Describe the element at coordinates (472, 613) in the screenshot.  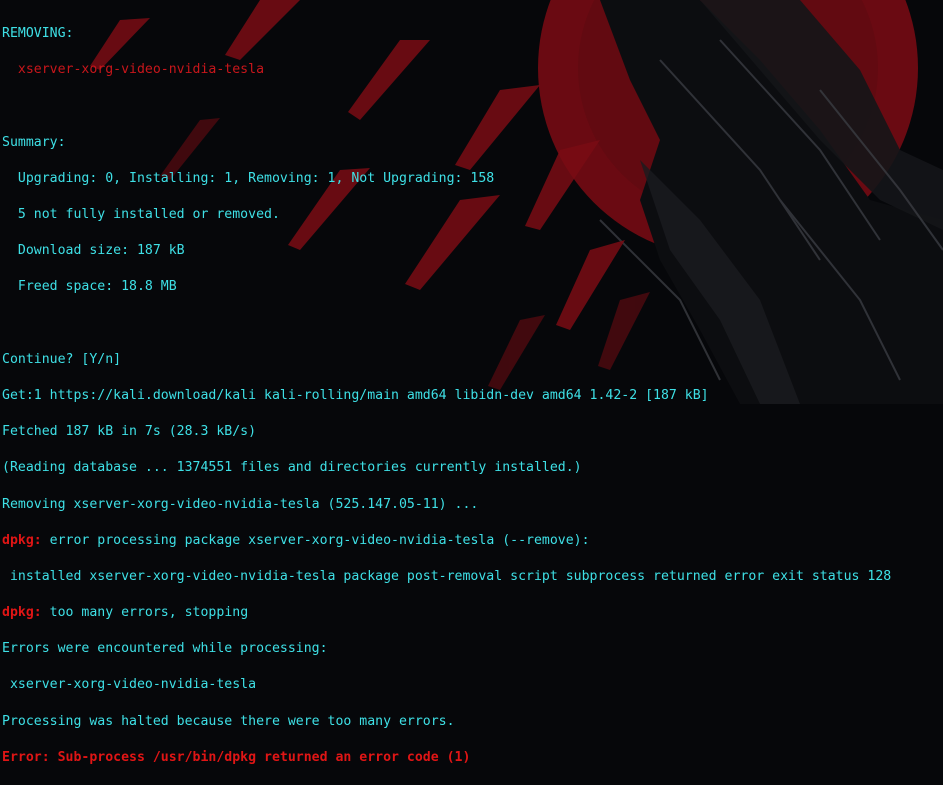
I see `dpkg-too-many-line: dpkg: too many errors, stopping` at that location.